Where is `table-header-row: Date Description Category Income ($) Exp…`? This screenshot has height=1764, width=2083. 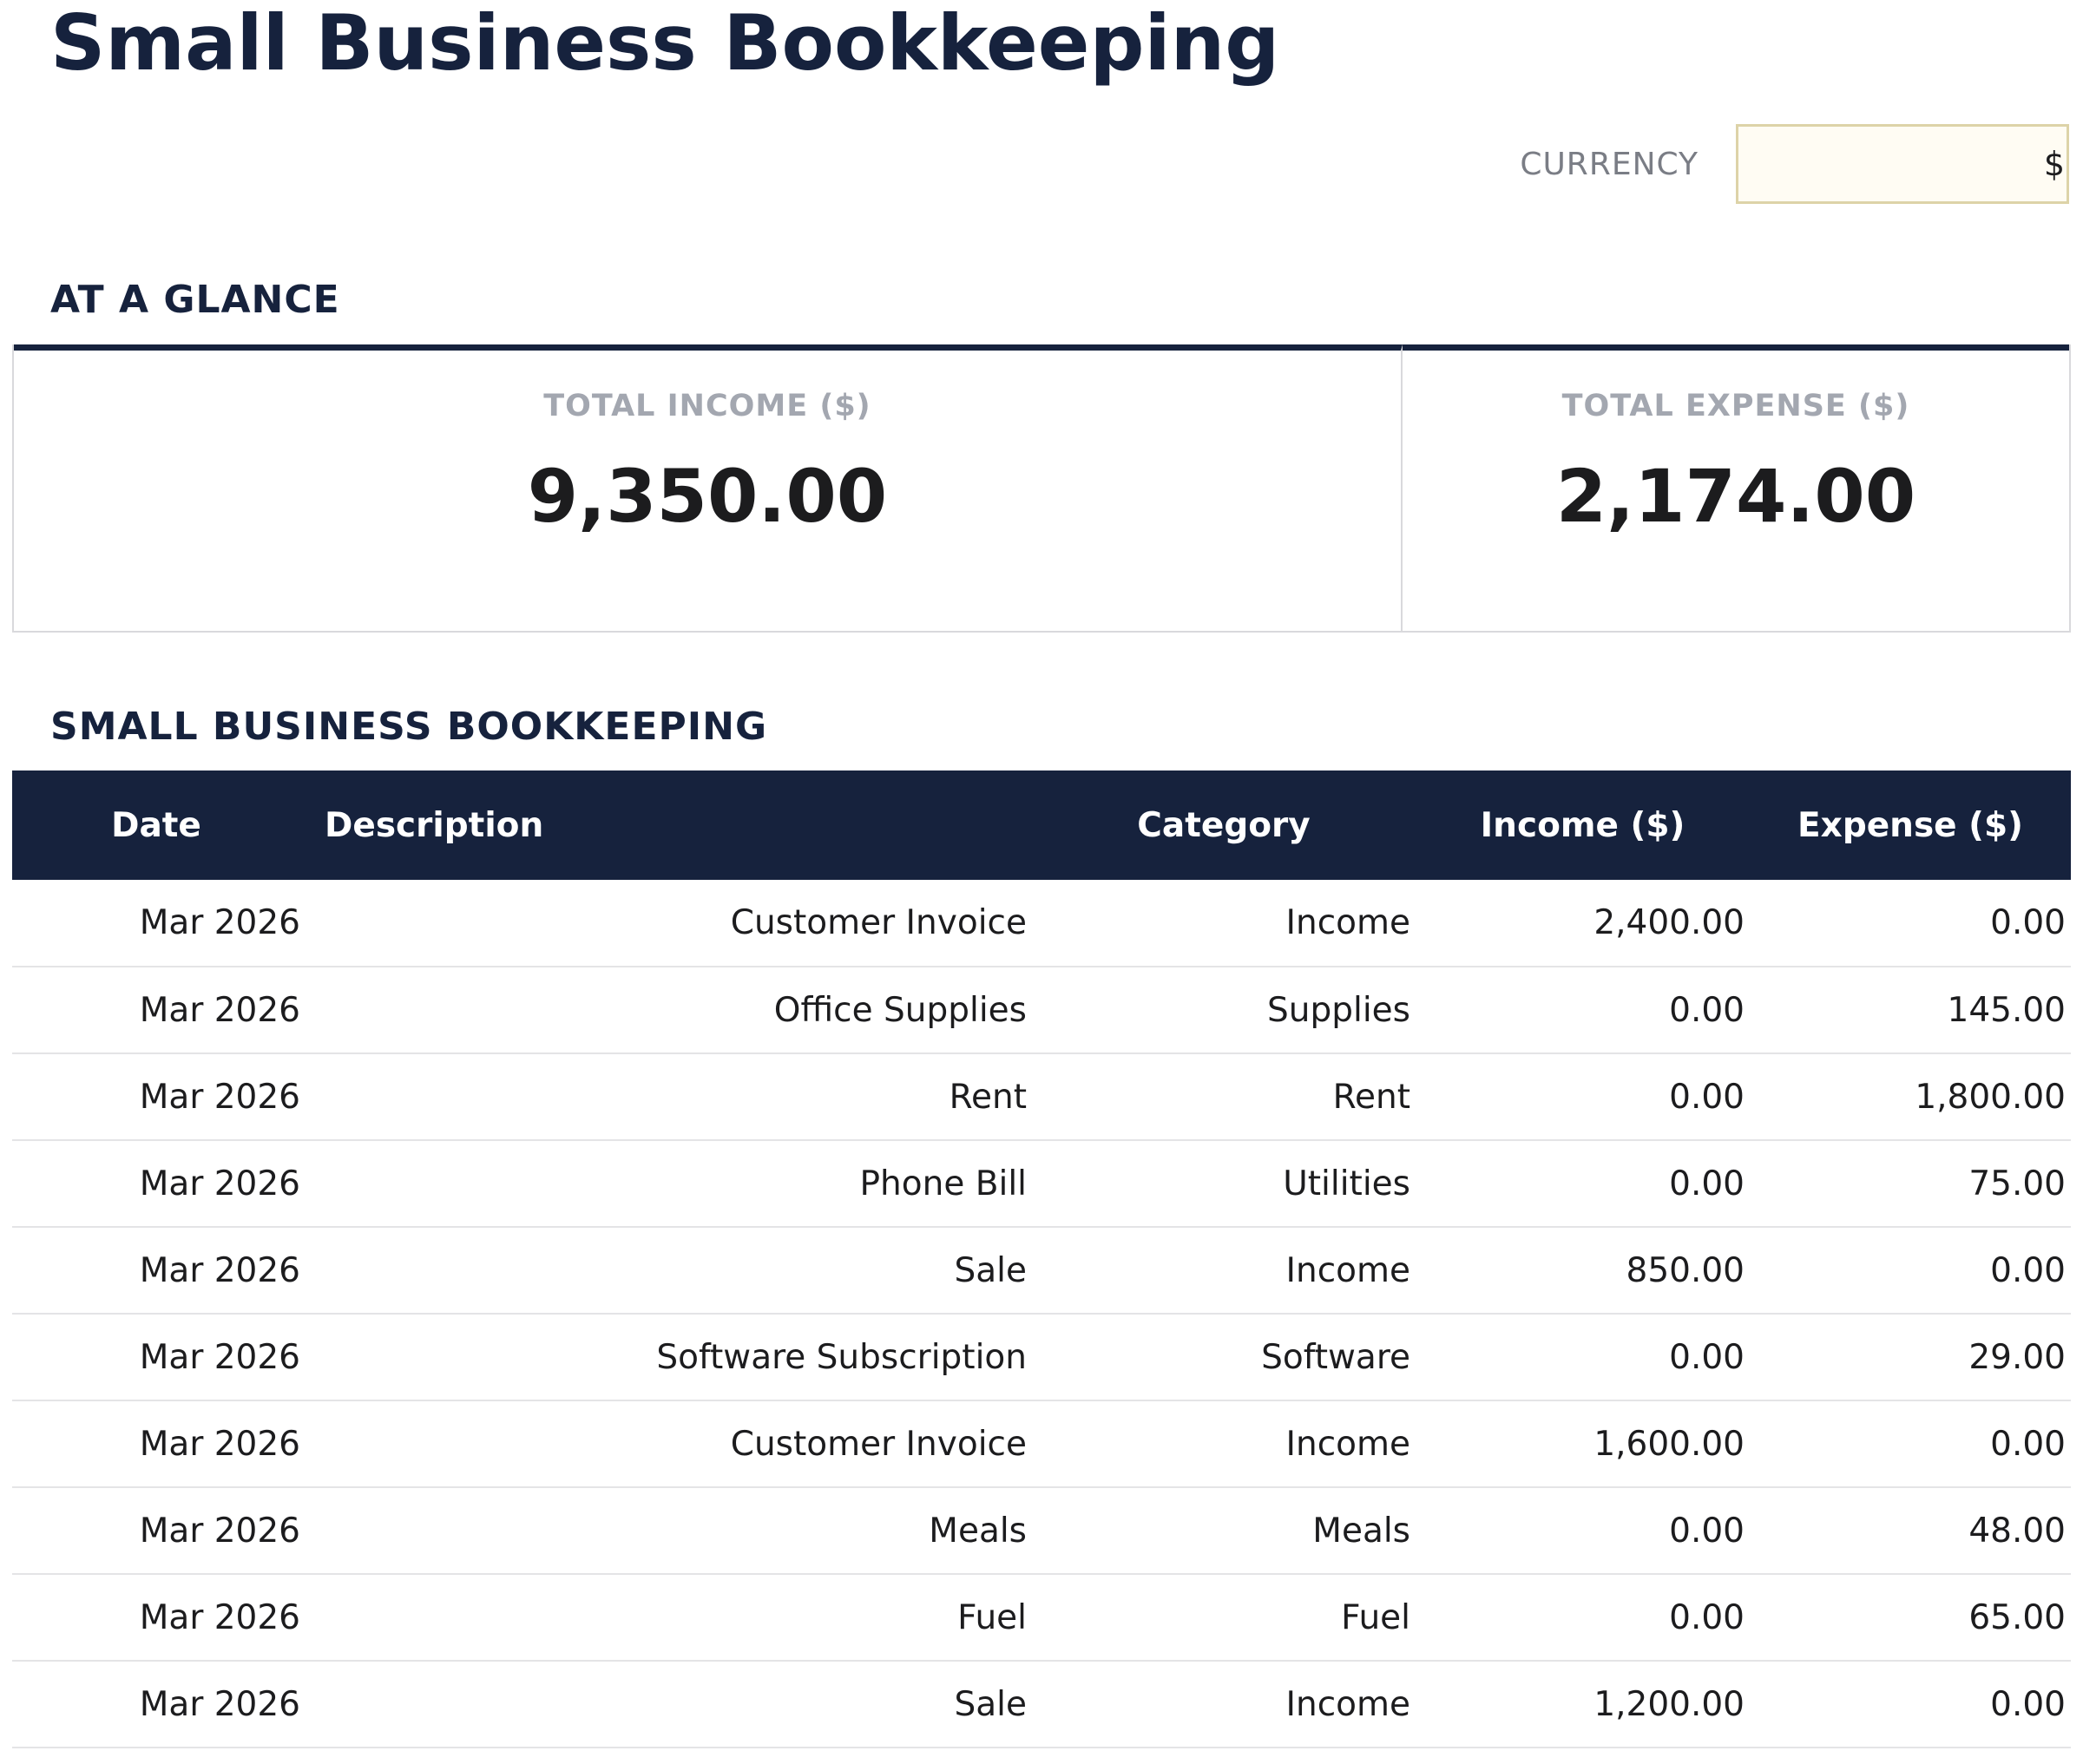 table-header-row: Date Description Category Income ($) Exp… is located at coordinates (1041, 825).